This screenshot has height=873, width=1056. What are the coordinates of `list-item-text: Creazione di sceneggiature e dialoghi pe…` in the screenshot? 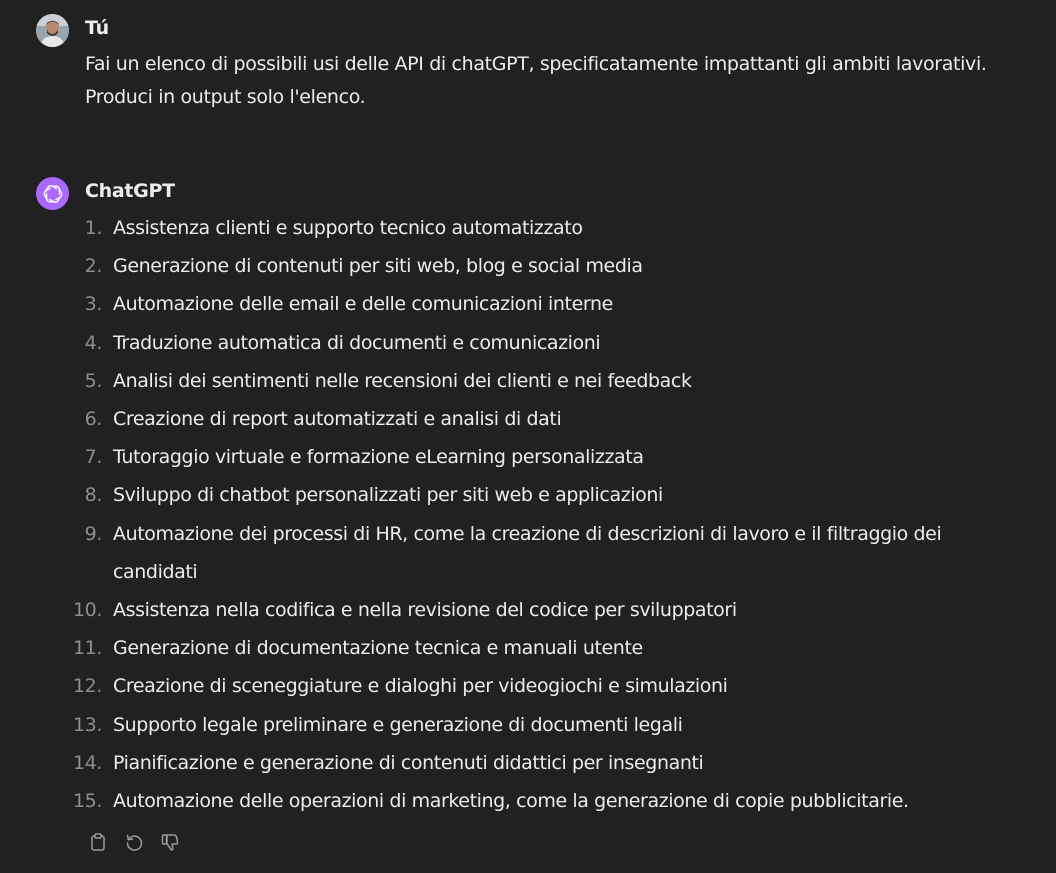 It's located at (420, 686).